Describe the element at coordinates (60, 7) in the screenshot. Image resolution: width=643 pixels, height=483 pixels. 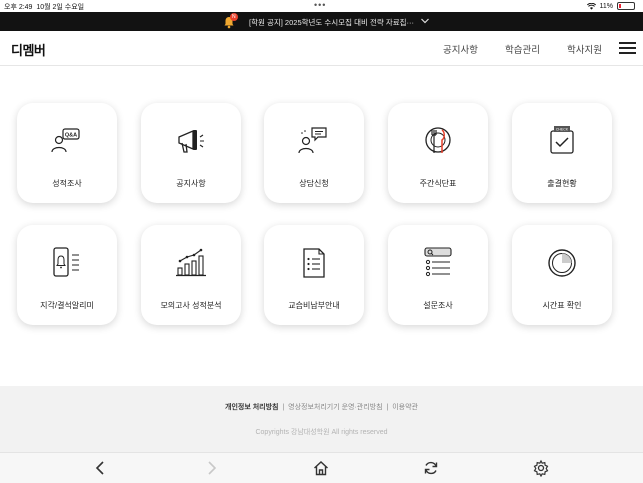
I see `status-date: 10월 2일 수요일` at that location.